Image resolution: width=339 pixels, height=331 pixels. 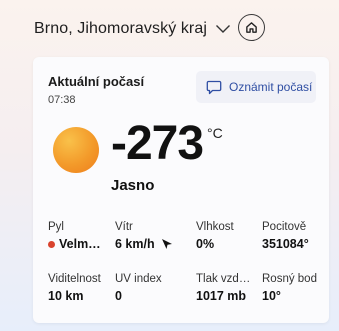 I want to click on detail-value-row: 0%, so click(x=231, y=244).